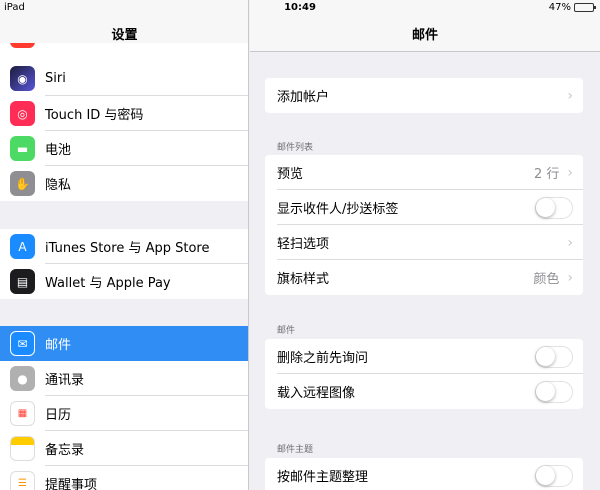 Image resolution: width=600 pixels, height=490 pixels. Describe the element at coordinates (424, 242) in the screenshot. I see `swipe-options-row: 轻扫选项 ›` at that location.